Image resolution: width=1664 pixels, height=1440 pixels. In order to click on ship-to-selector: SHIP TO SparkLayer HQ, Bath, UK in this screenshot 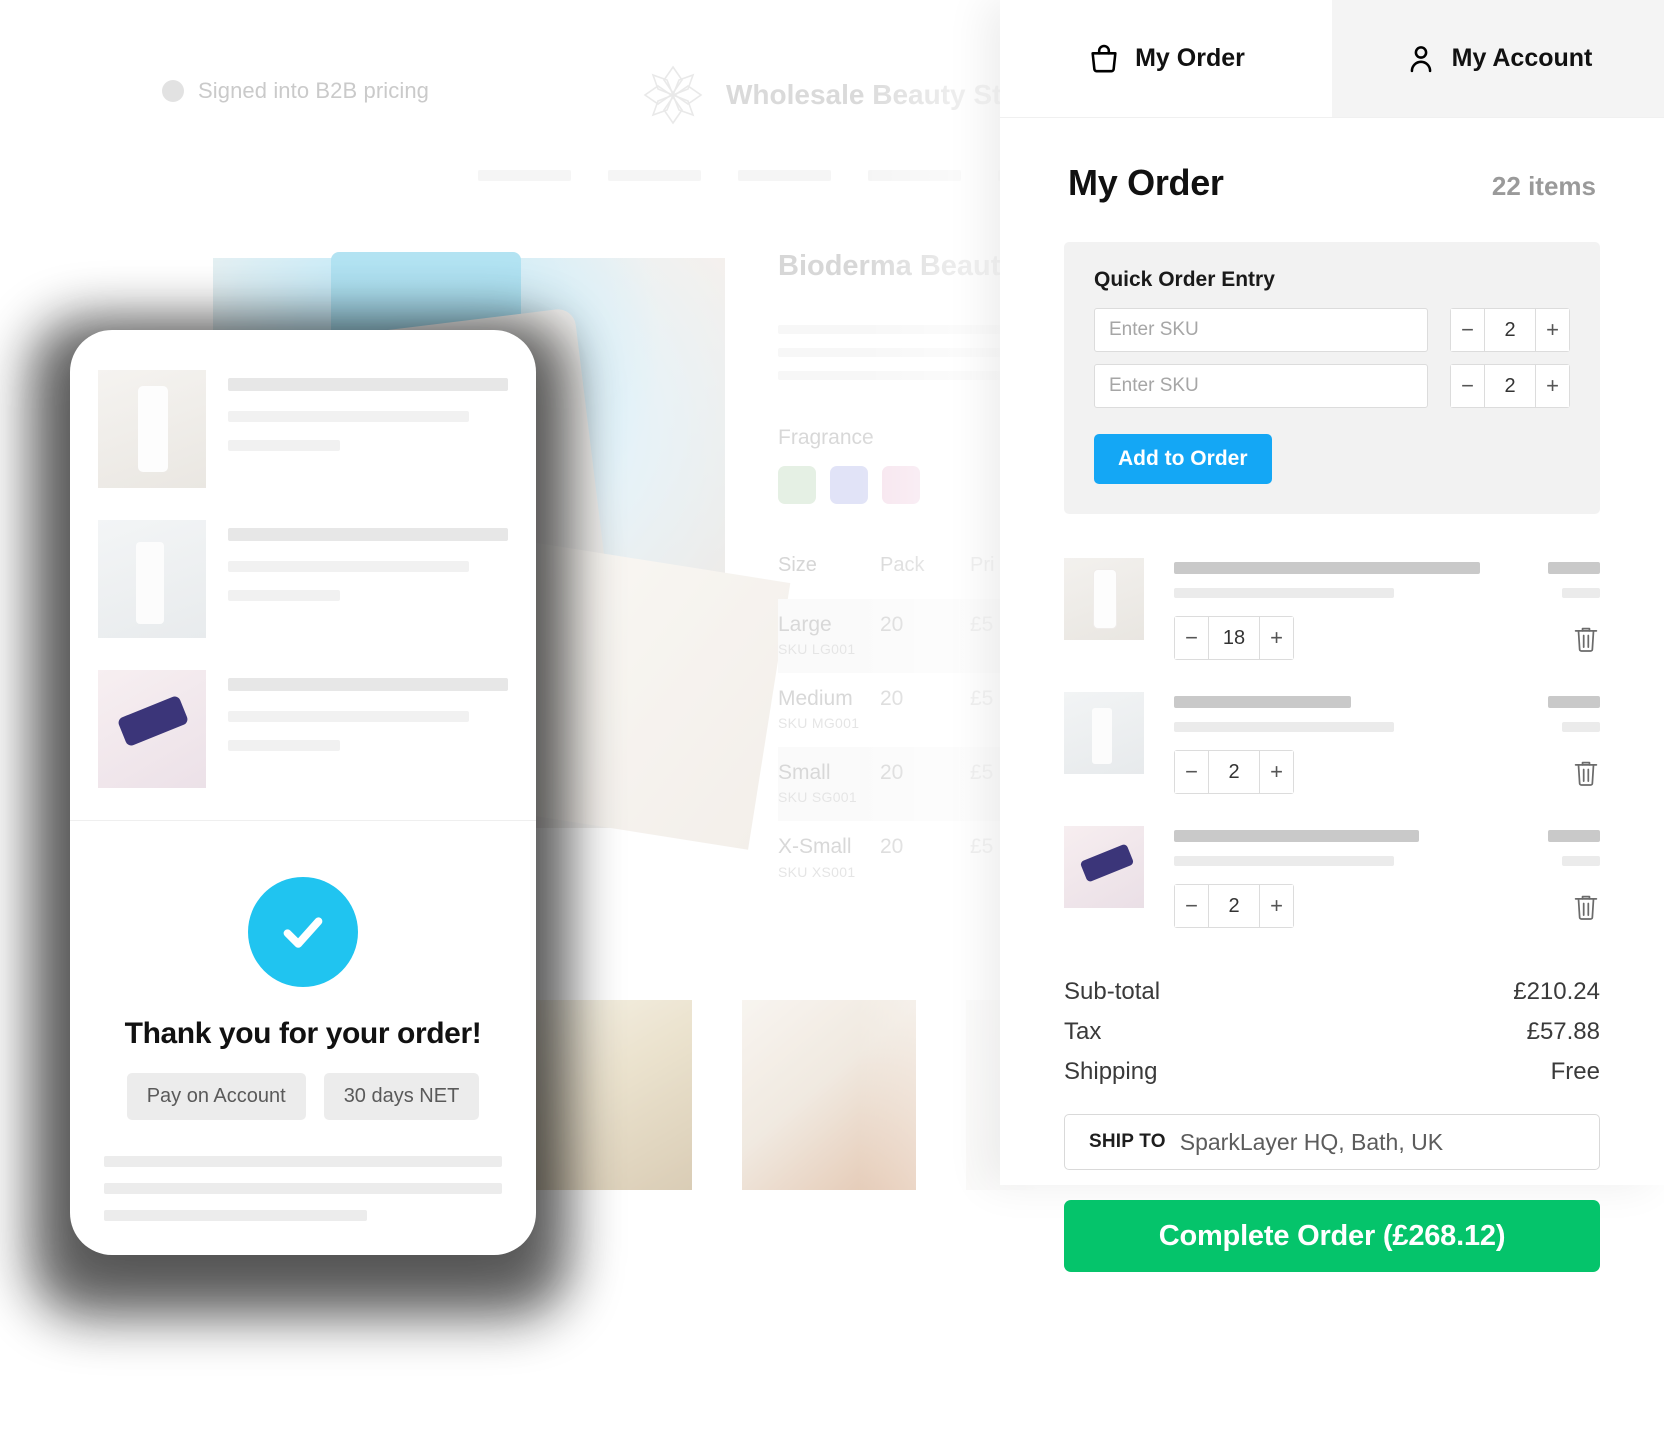, I will do `click(1332, 1142)`.